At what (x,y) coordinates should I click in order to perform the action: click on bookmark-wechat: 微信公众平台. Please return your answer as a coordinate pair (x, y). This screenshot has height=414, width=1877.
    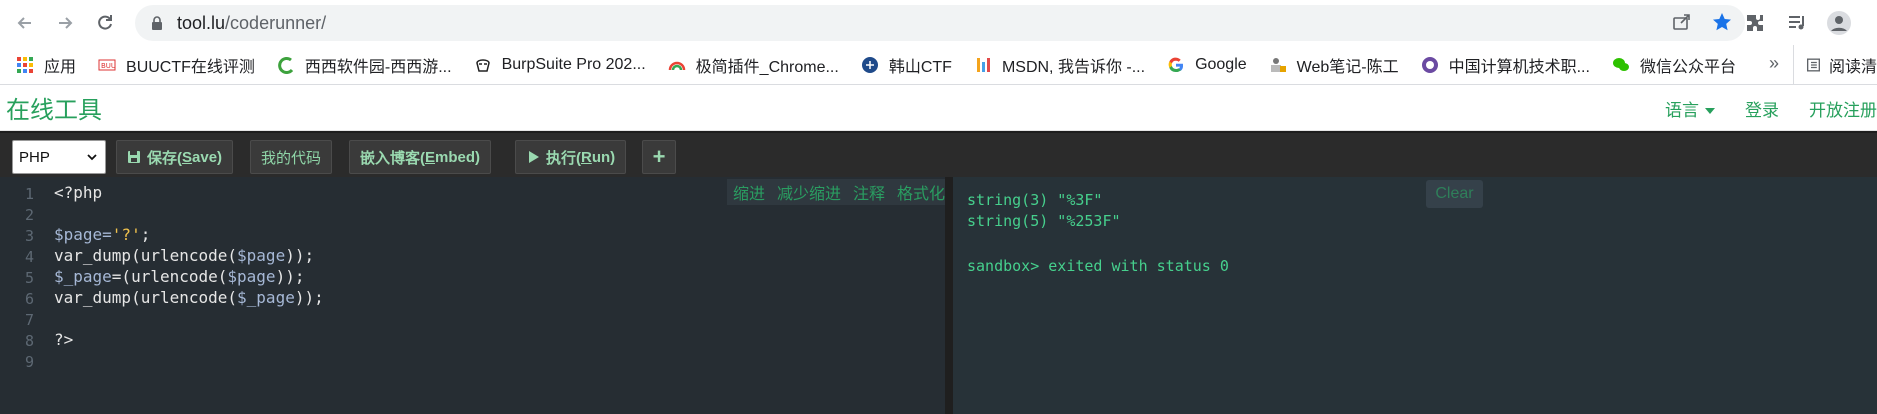
    Looking at the image, I should click on (1674, 65).